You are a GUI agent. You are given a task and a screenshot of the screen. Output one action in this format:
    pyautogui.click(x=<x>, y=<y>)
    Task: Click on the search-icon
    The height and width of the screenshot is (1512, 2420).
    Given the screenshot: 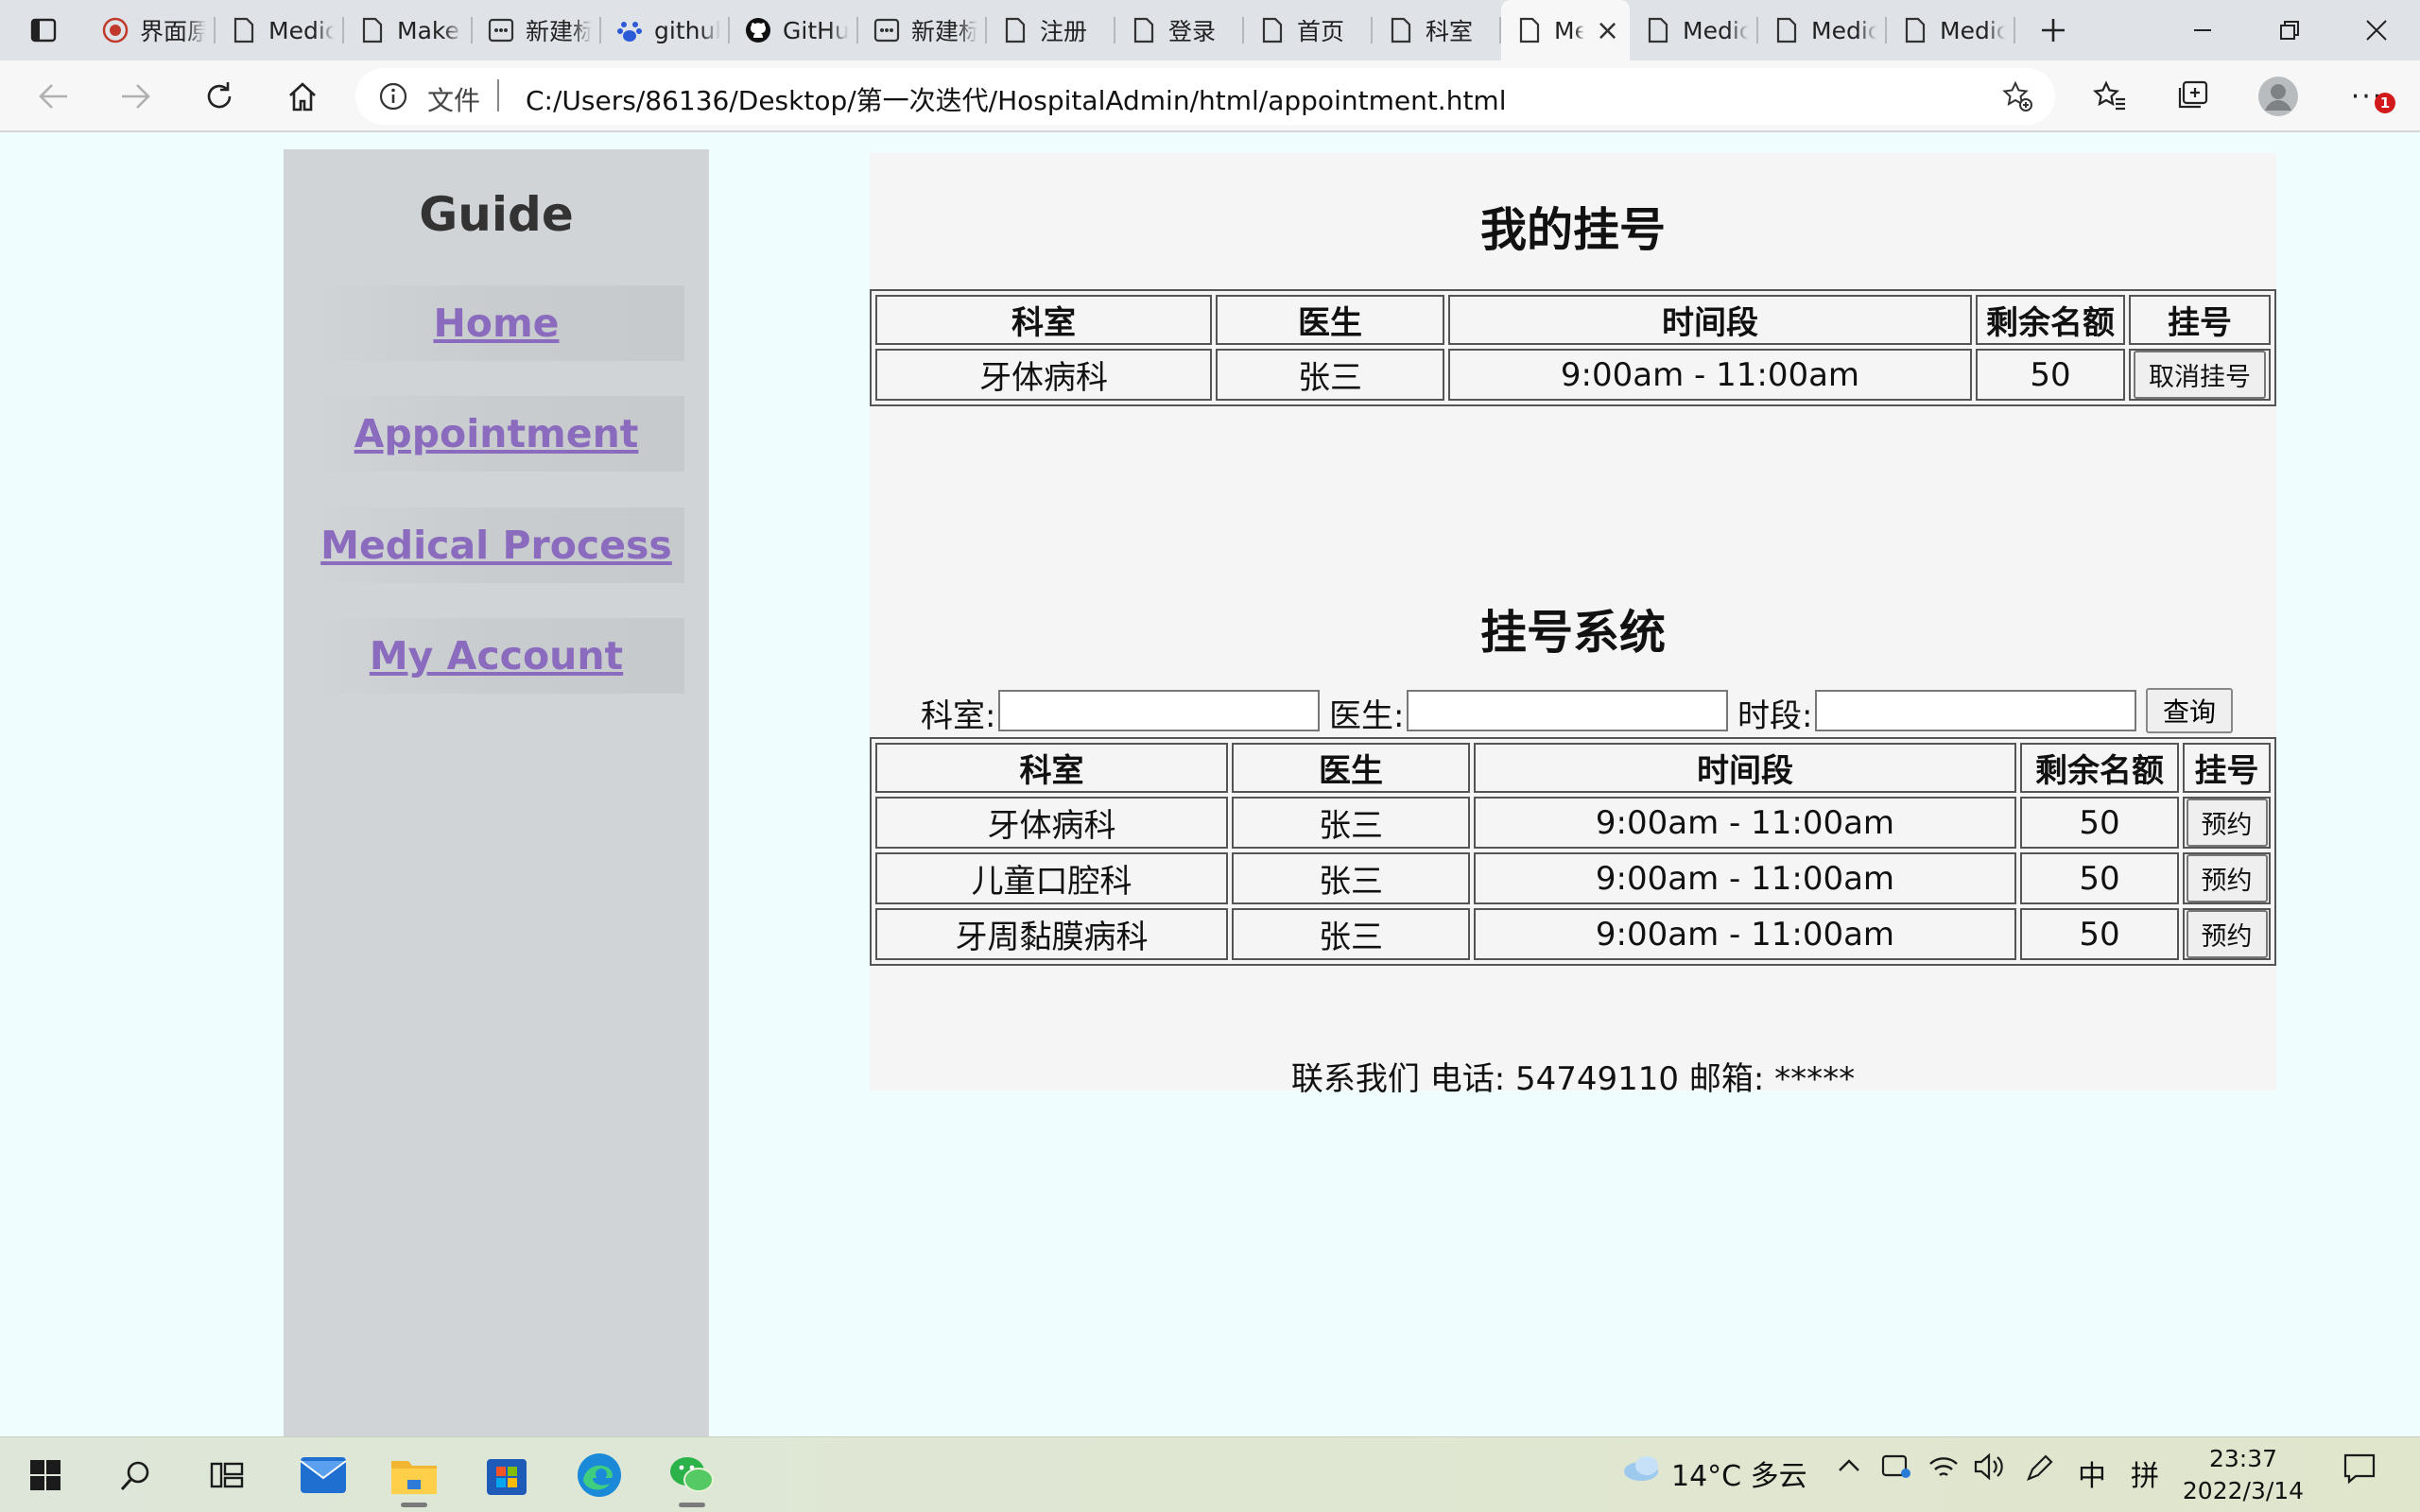 What is the action you would take?
    pyautogui.click(x=134, y=1476)
    